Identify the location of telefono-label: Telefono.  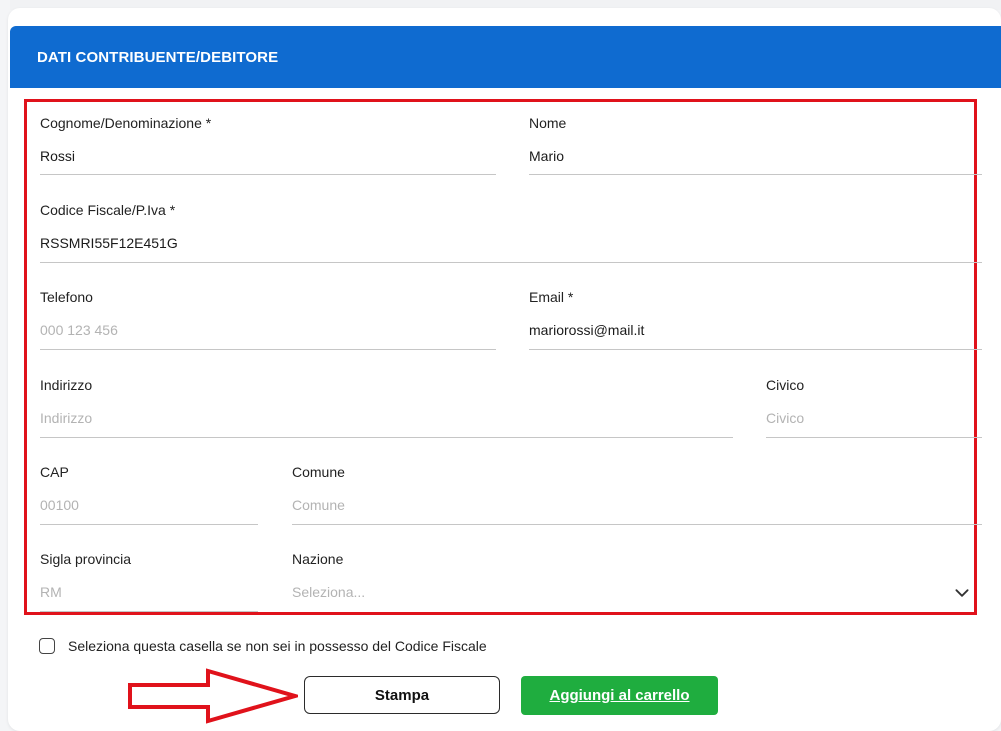
(66, 297).